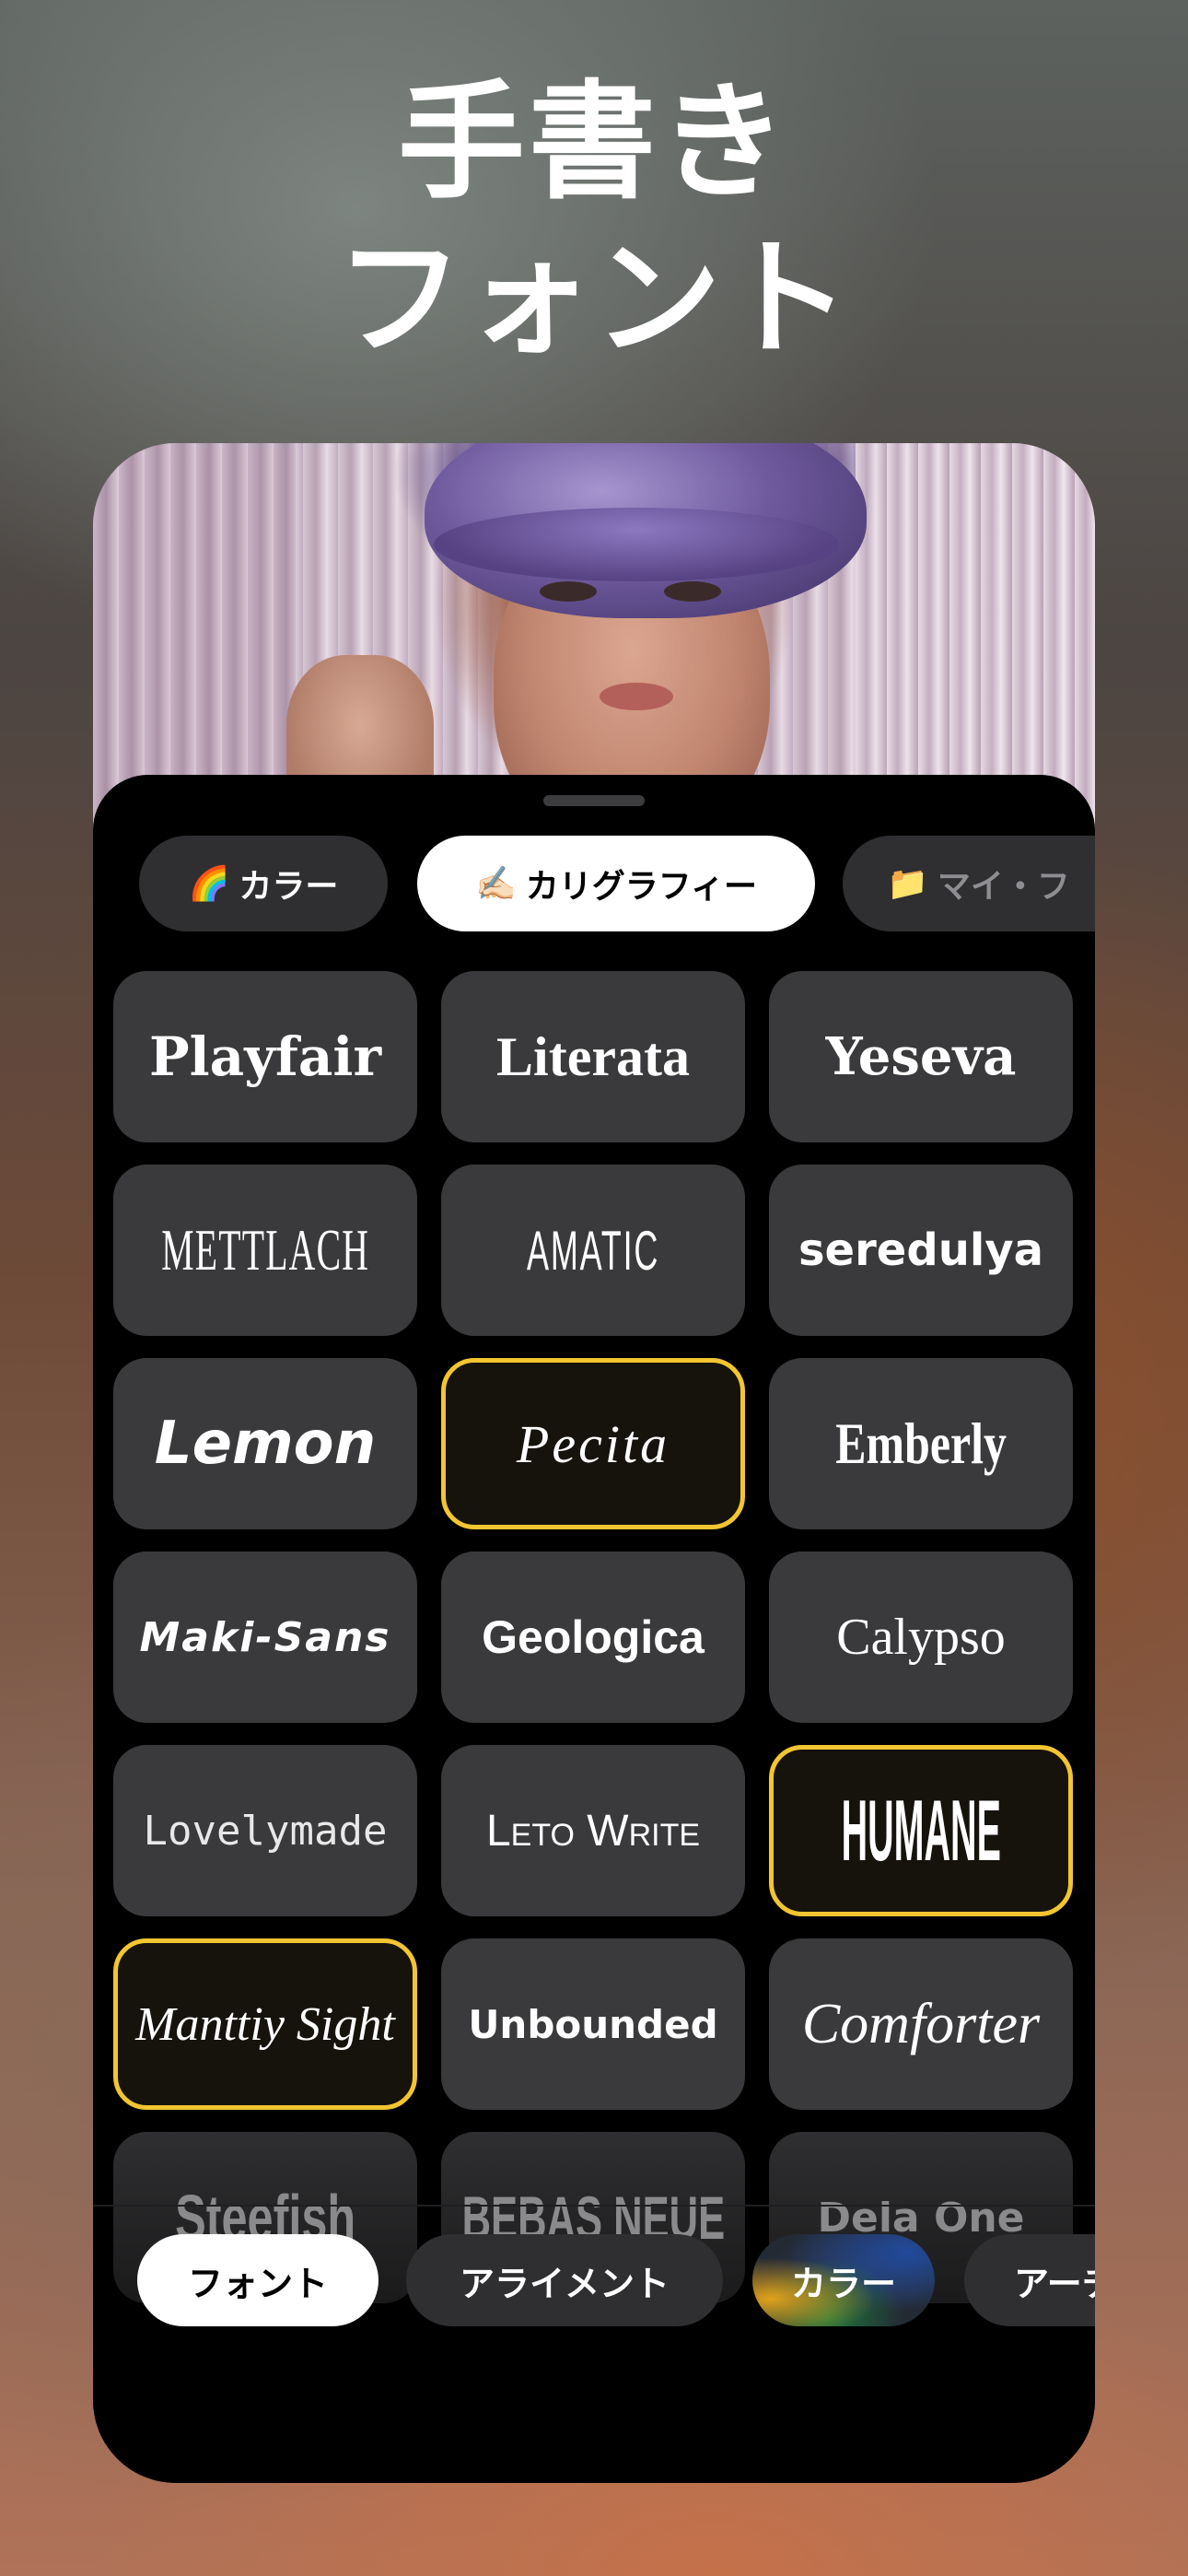 This screenshot has height=2576, width=1188. I want to click on headline: 手書き フォント, so click(594, 221).